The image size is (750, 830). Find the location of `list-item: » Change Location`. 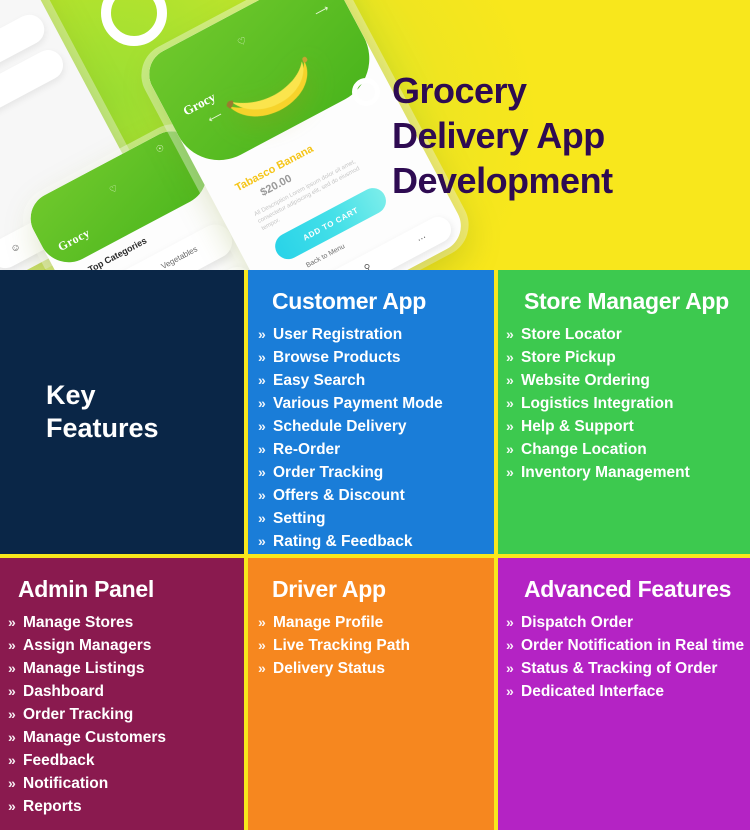

list-item: » Change Location is located at coordinates (628, 449).